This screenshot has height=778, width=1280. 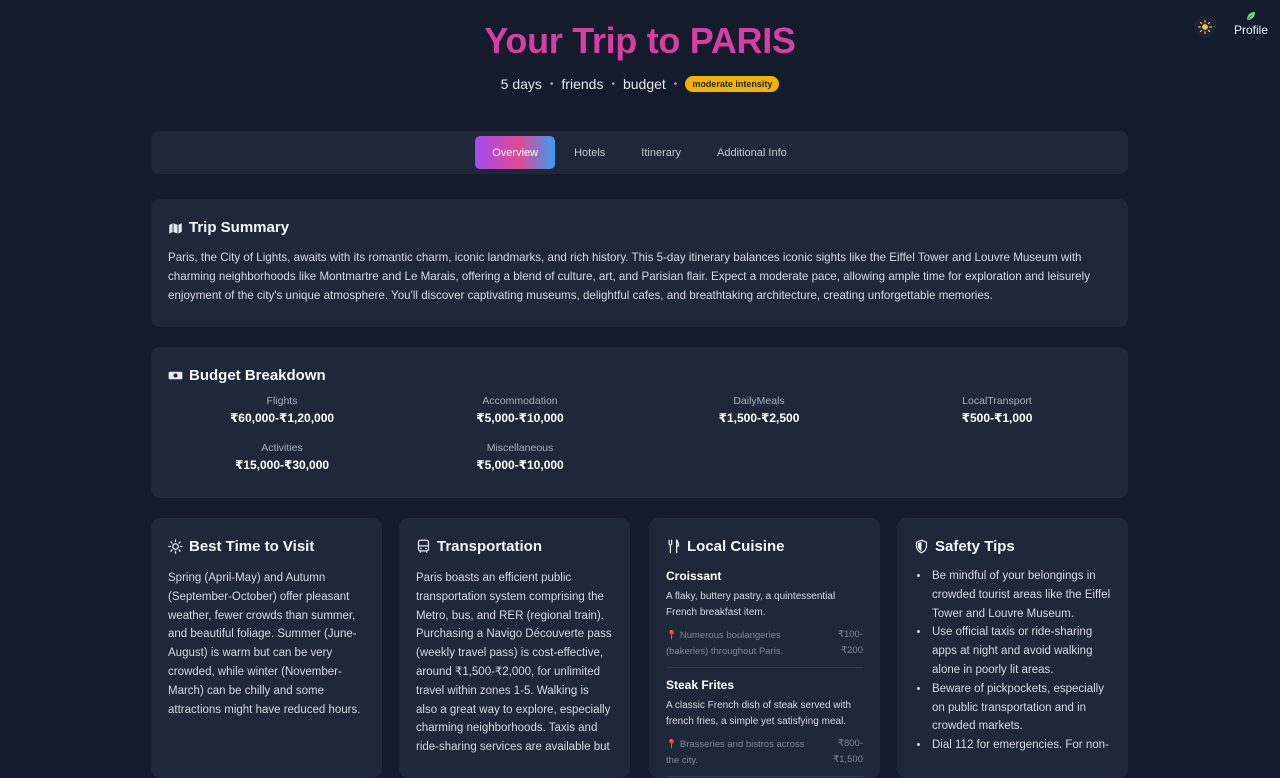 What do you see at coordinates (661, 152) in the screenshot?
I see `tab-itinerary: Itinerary` at bounding box center [661, 152].